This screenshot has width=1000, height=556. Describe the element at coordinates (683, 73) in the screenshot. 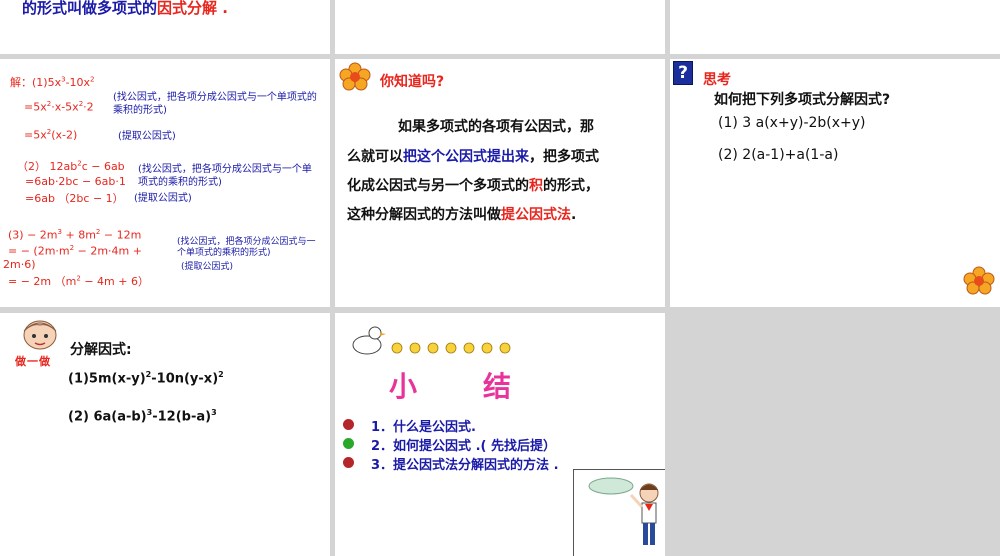

I see `question-icon: ?` at that location.